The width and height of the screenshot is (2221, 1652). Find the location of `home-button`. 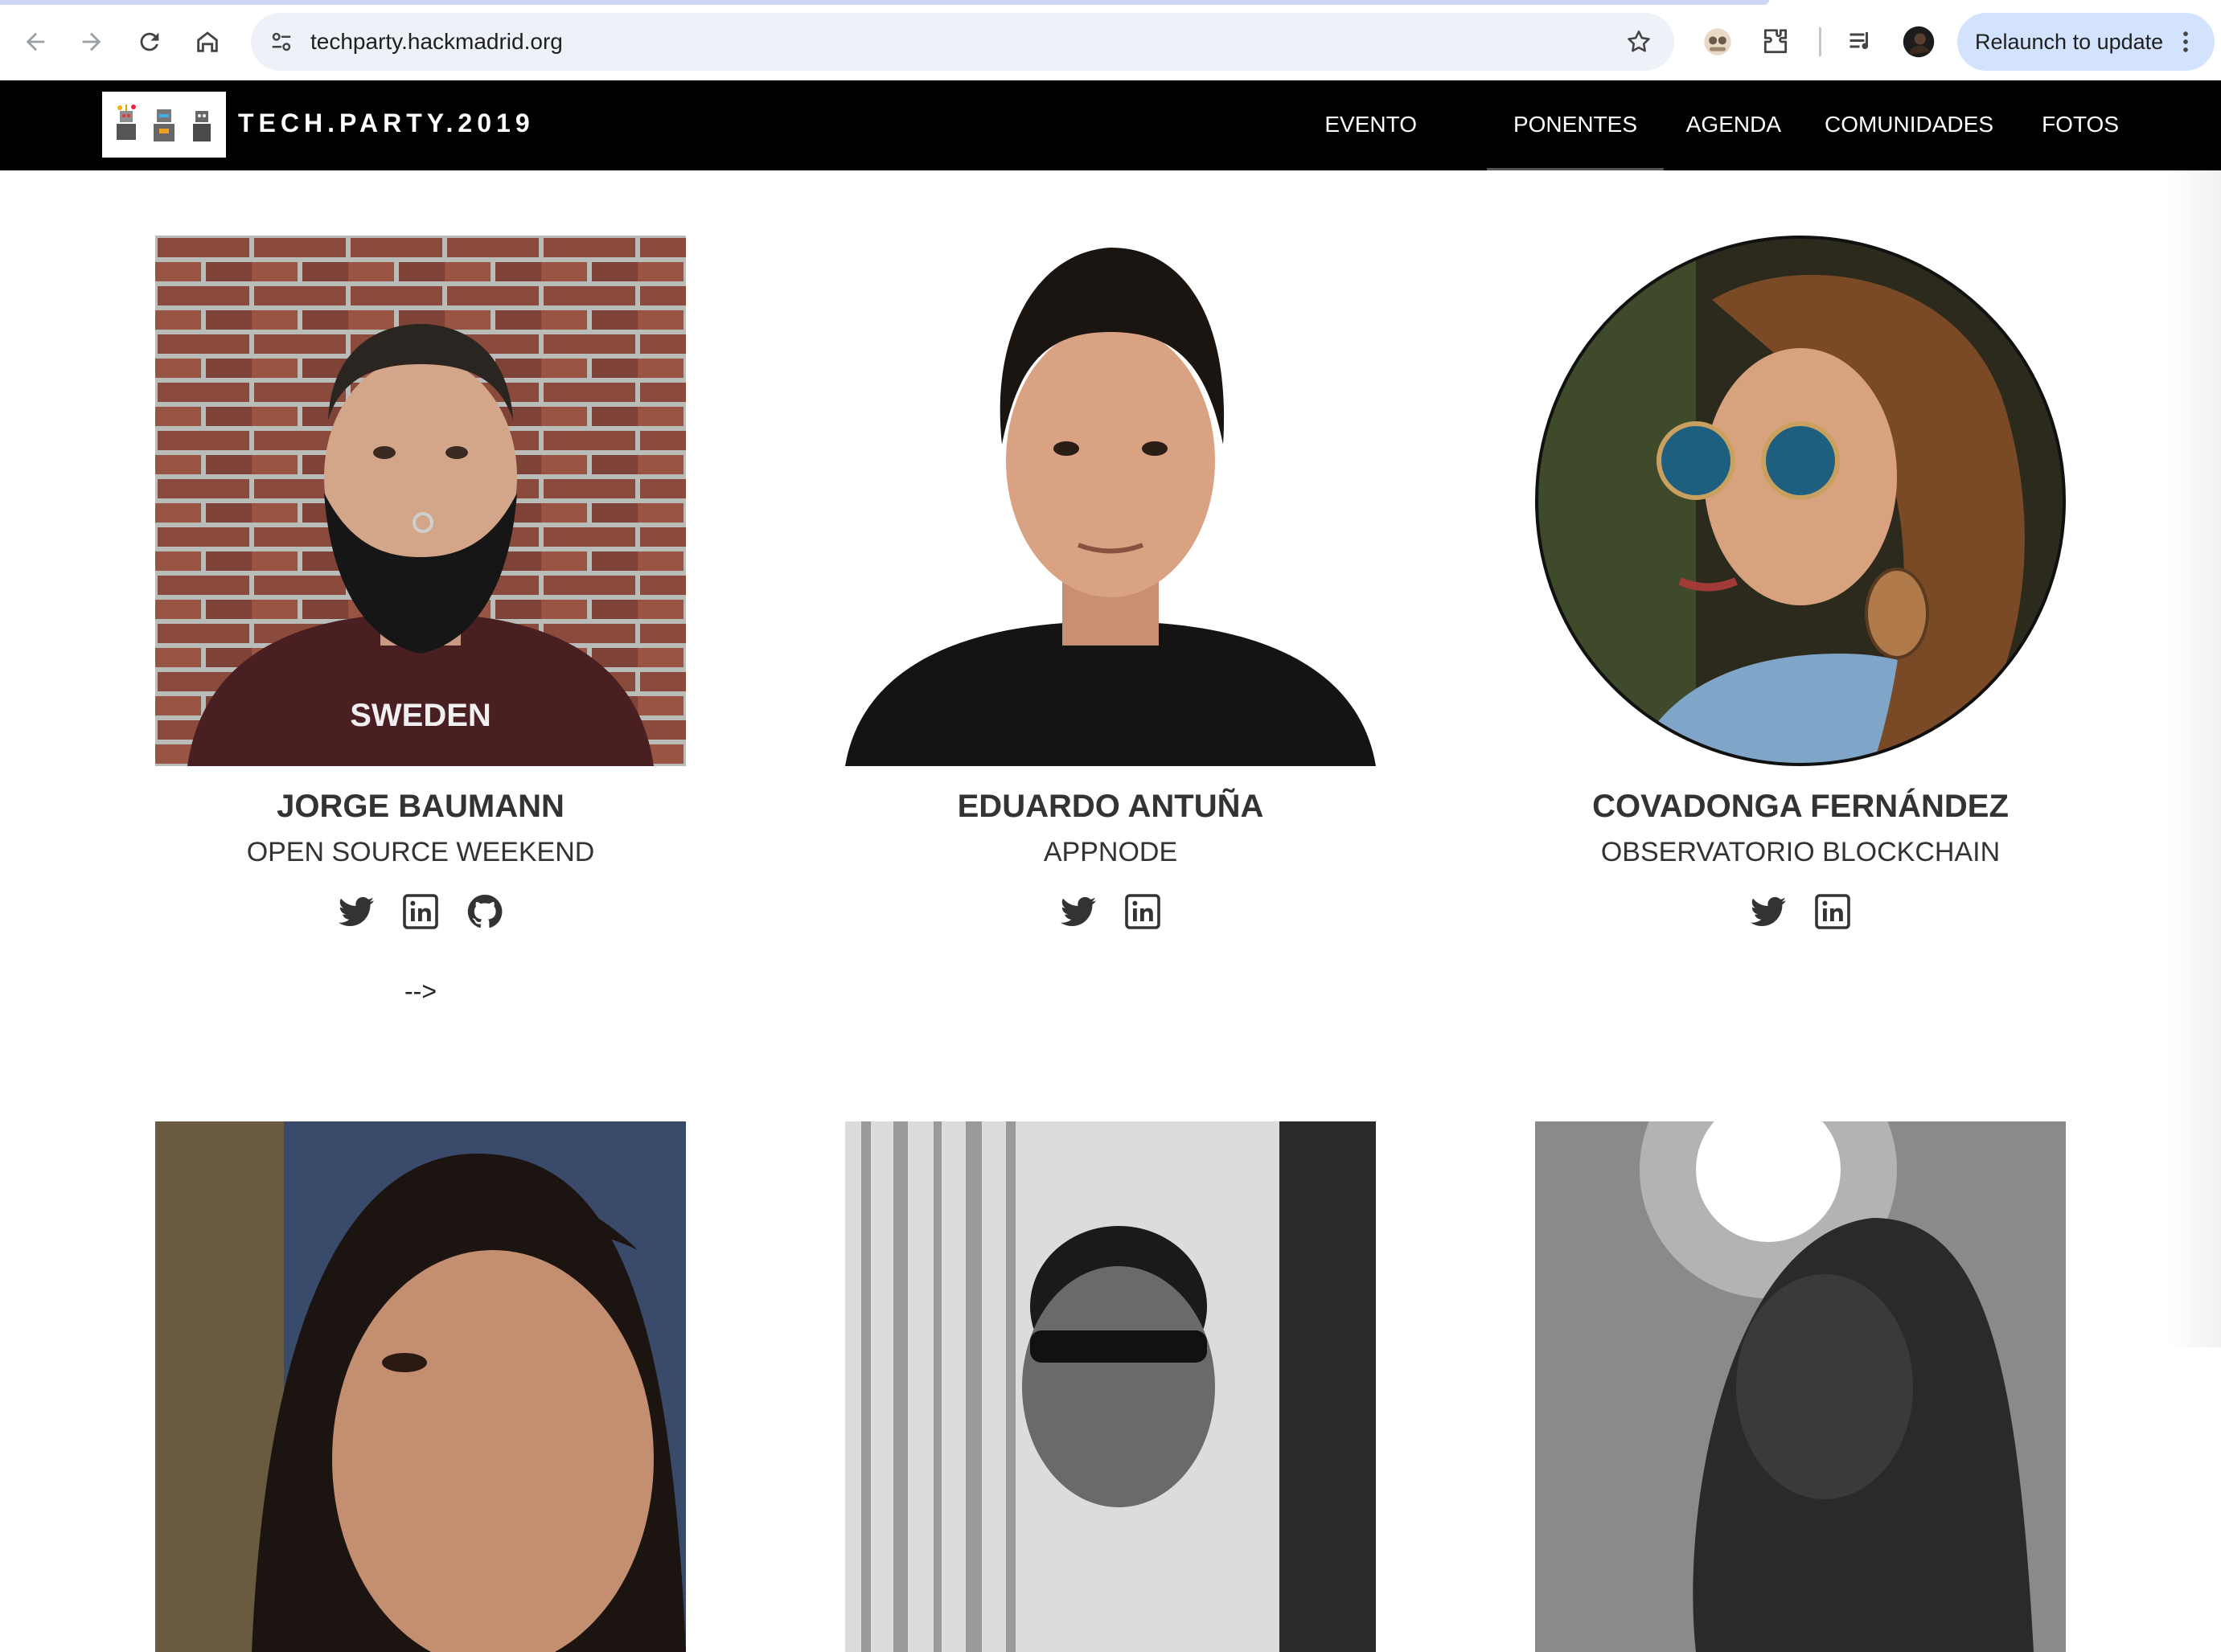

home-button is located at coordinates (207, 42).